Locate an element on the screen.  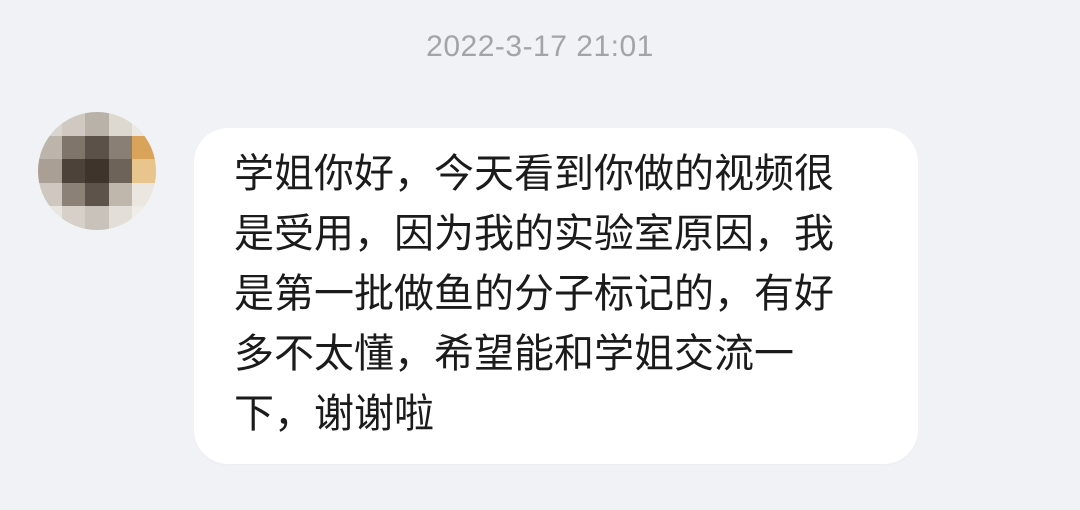
message-text-line-2: 是受用，因为我的实验室原因，我 is located at coordinates (534, 234).